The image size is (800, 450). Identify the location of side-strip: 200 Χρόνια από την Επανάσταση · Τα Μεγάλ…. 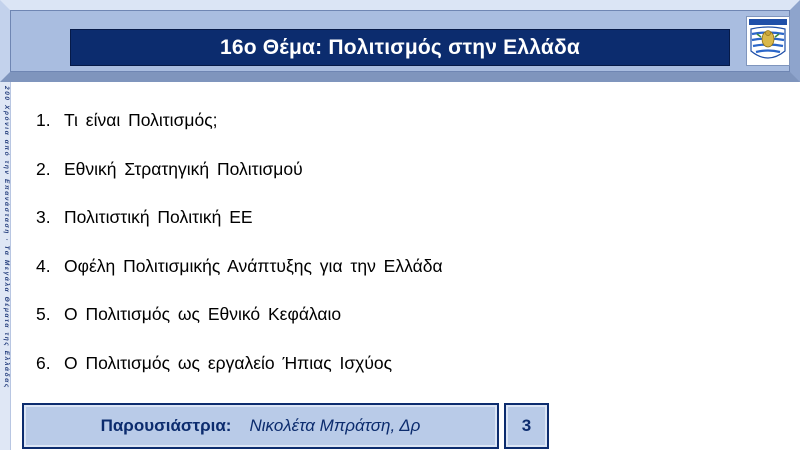
(5, 266).